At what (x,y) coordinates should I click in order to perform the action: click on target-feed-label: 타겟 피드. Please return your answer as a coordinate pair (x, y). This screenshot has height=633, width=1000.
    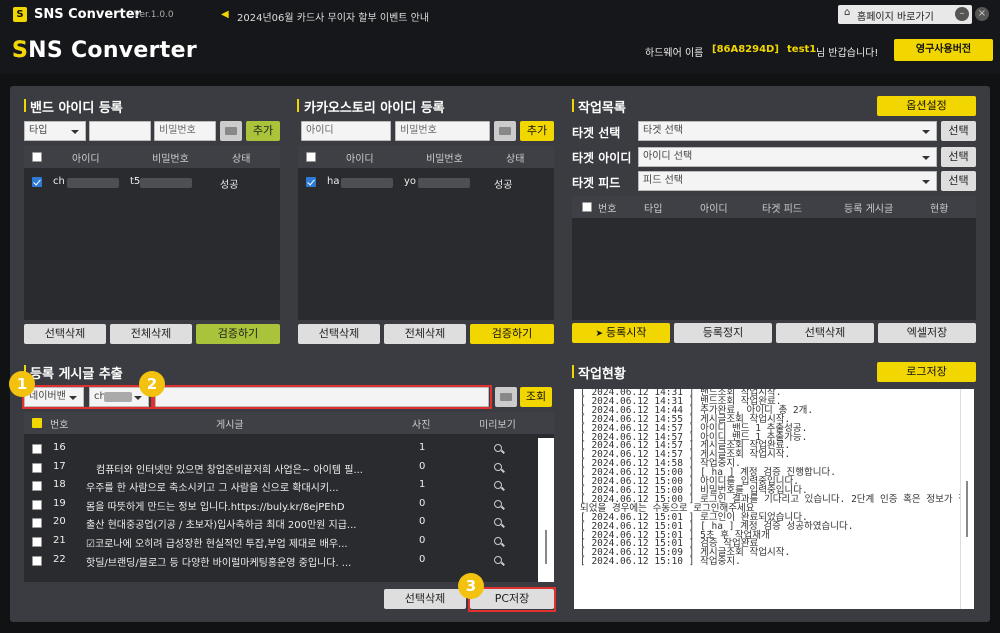
    Looking at the image, I should click on (596, 183).